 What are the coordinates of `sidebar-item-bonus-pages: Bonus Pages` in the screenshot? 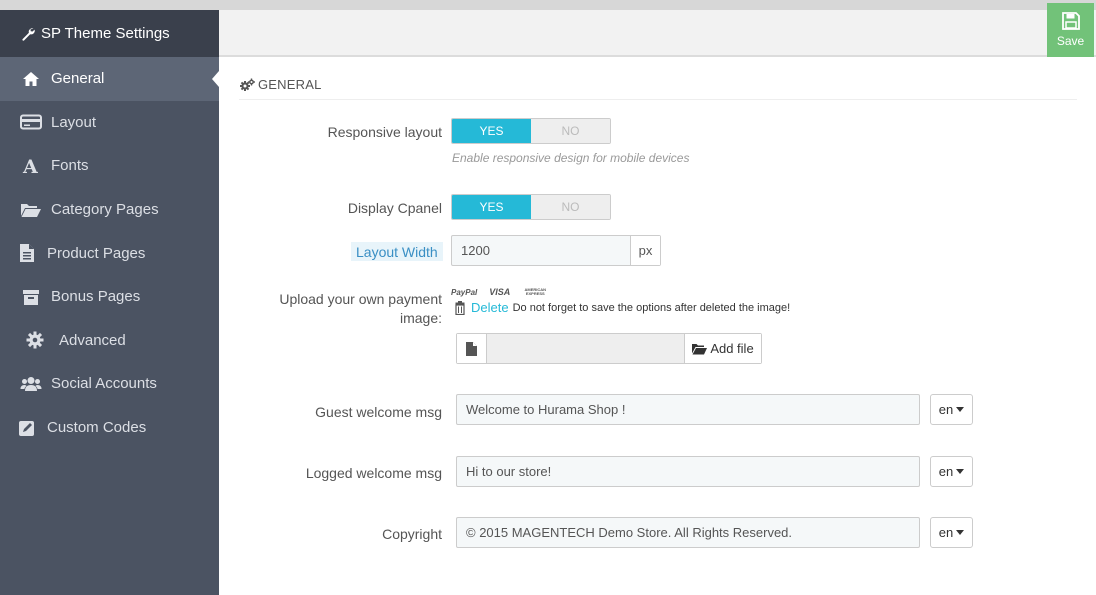 It's located at (109, 297).